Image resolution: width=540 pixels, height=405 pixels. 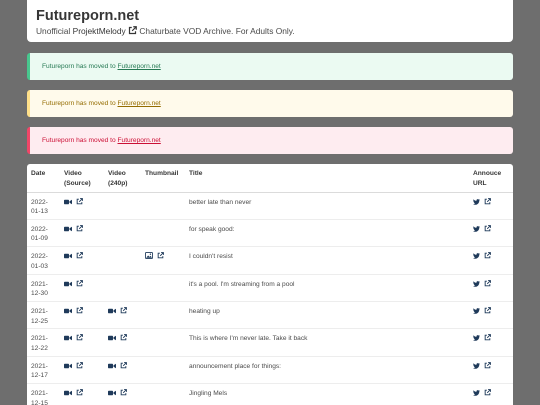 I want to click on site-title: Futureporn.net, so click(x=270, y=16).